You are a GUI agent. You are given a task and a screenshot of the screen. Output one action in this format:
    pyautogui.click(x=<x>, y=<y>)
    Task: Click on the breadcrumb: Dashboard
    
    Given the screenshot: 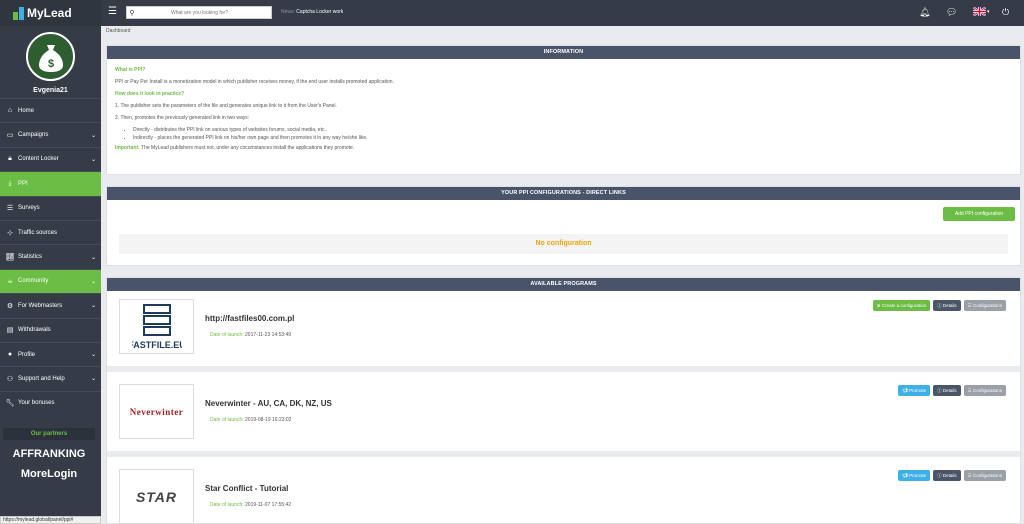 What is the action you would take?
    pyautogui.click(x=118, y=31)
    